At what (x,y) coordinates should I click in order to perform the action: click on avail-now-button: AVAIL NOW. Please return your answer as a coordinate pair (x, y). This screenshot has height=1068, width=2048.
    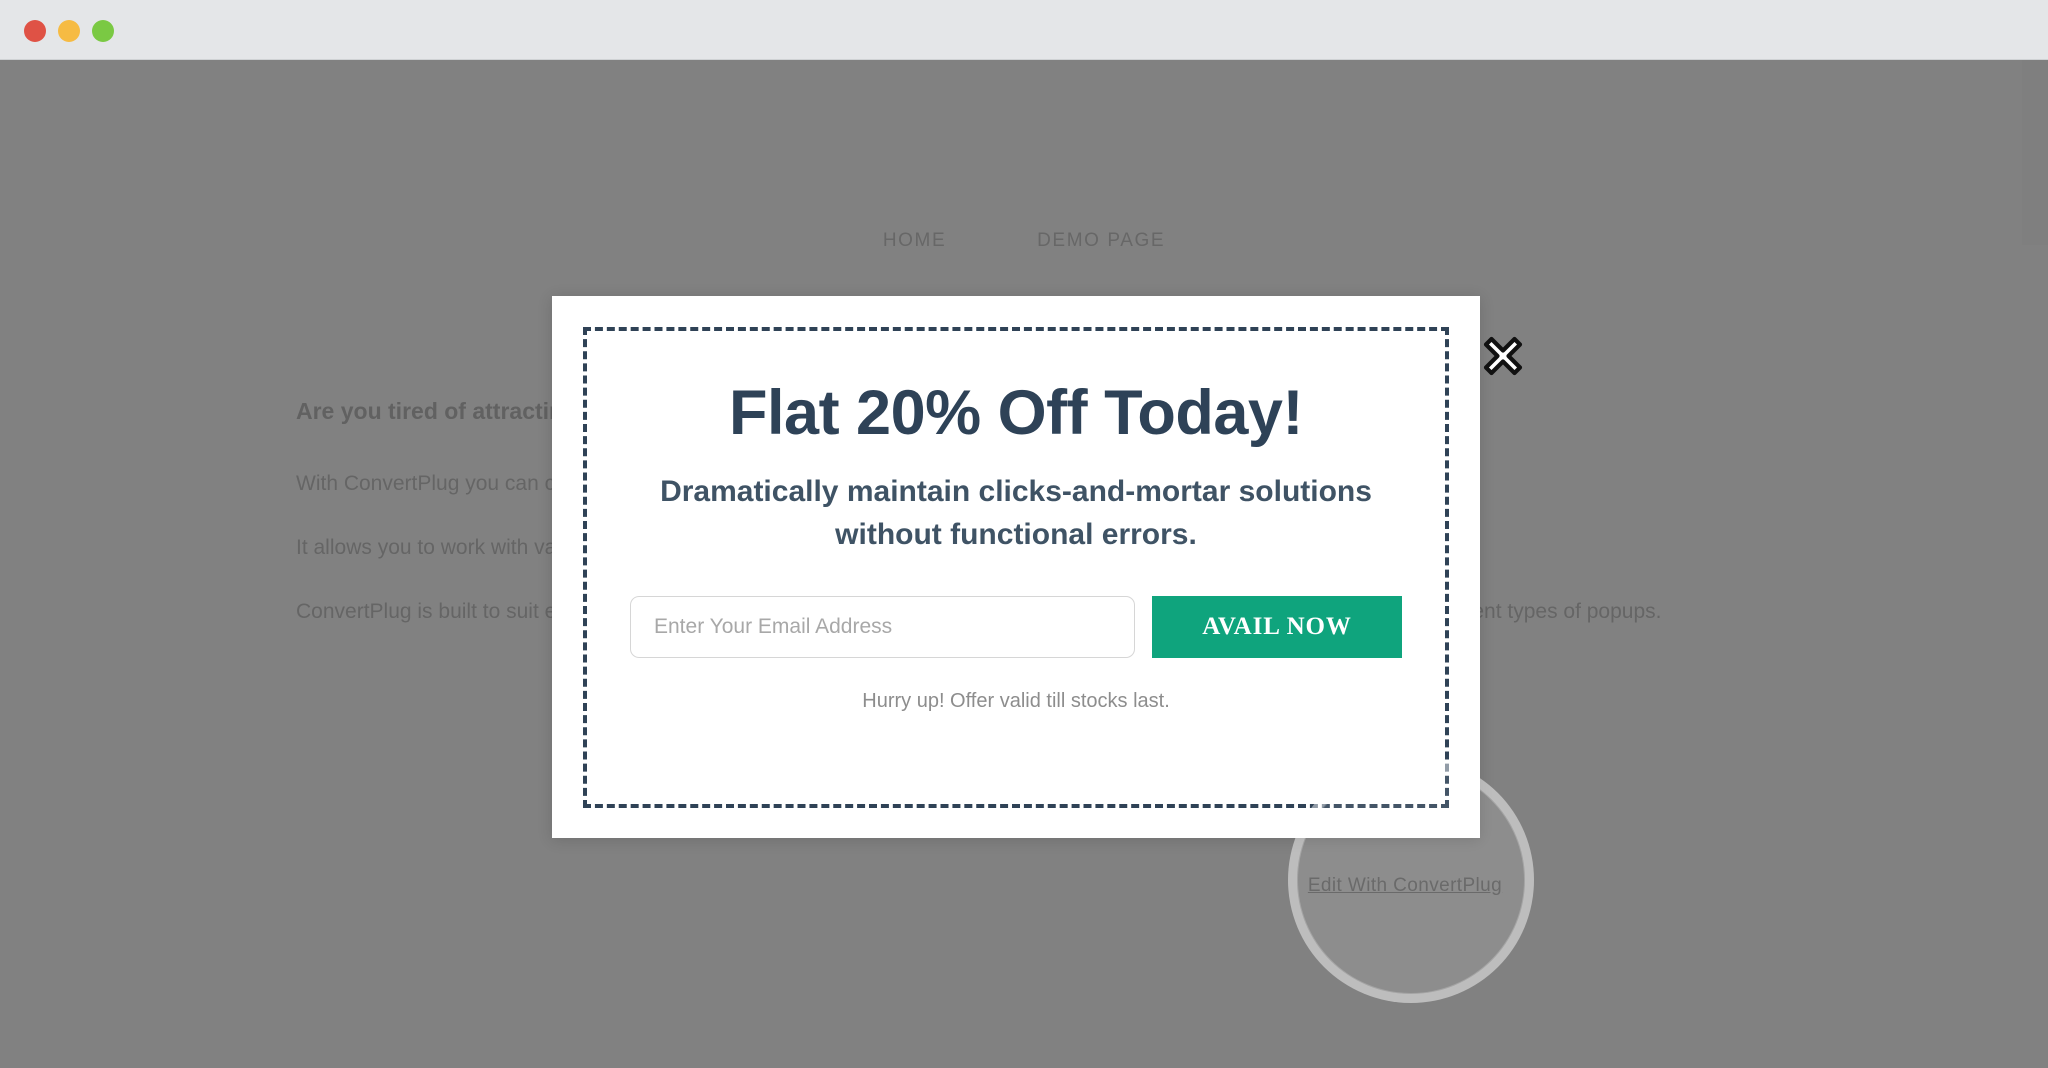
    Looking at the image, I should click on (1277, 627).